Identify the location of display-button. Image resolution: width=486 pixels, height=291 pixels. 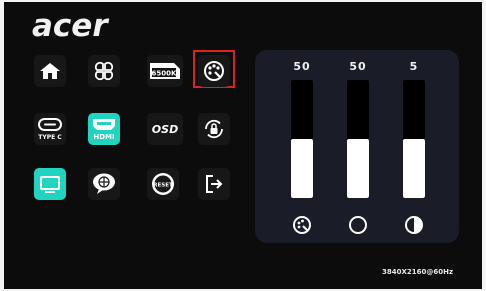
(50, 184).